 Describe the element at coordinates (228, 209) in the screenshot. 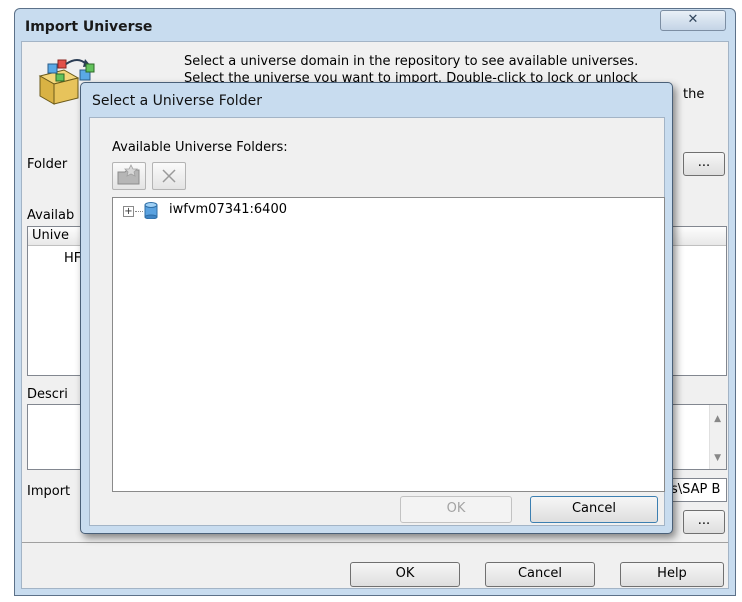

I see `tree-node-server: iwfvm07341:6400` at that location.